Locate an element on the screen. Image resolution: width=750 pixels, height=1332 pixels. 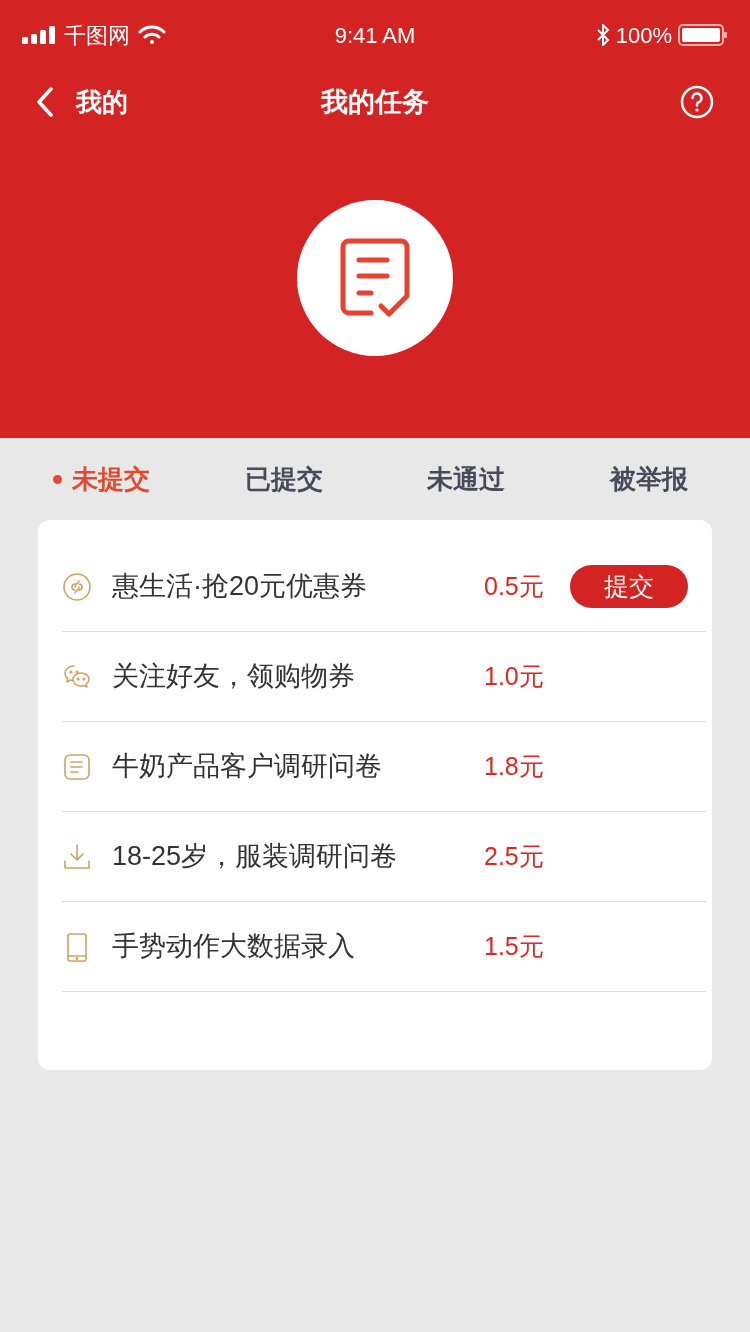
back-button: 我的 is located at coordinates (82, 102).